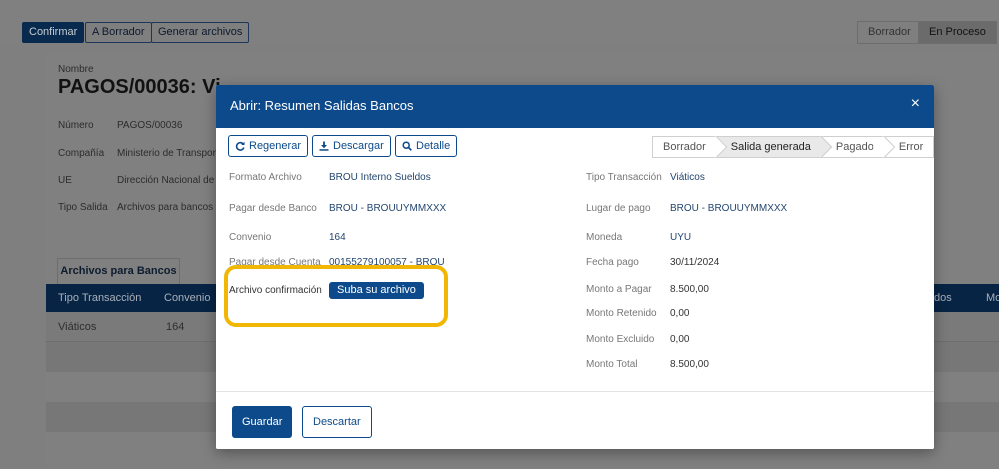 This screenshot has width=999, height=469. Describe the element at coordinates (619, 289) in the screenshot. I see `label-amount-to-pay: Monto a Pagar` at that location.